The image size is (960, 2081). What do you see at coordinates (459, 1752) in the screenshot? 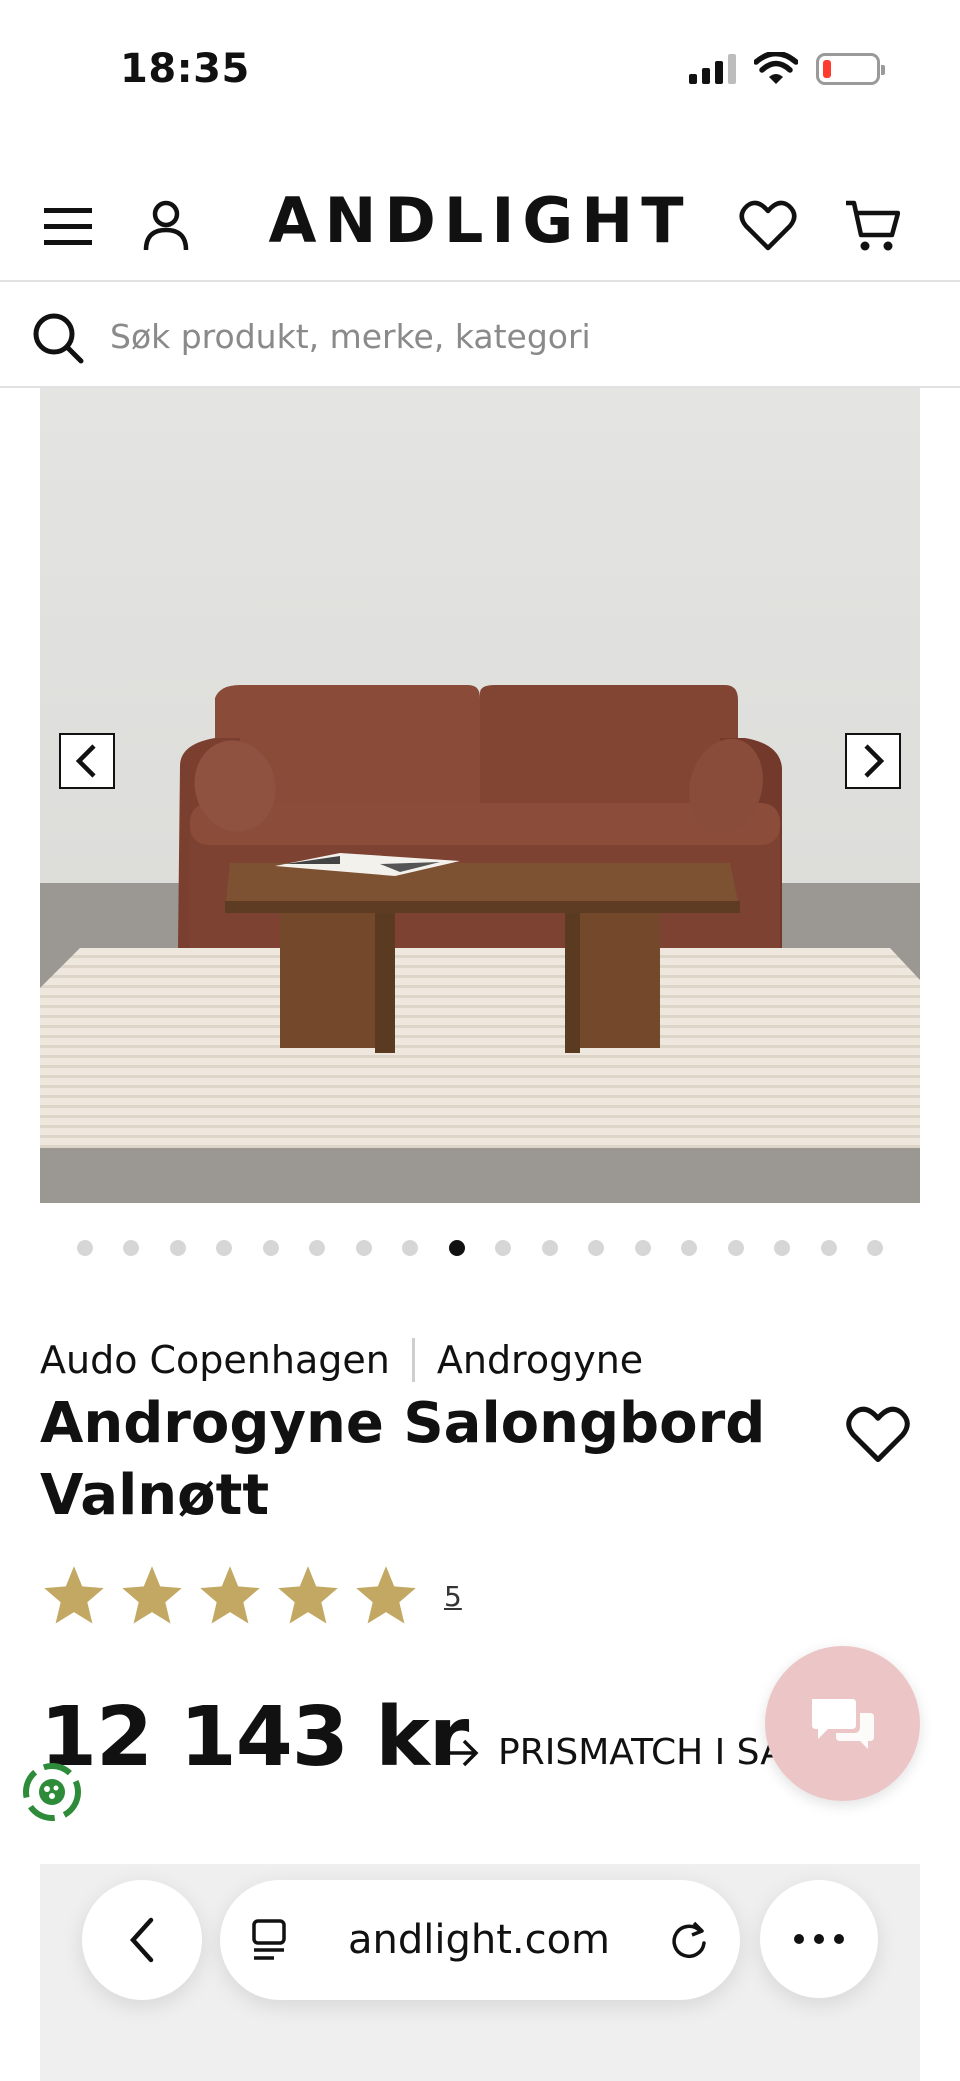
I see `arrow-right-icon` at bounding box center [459, 1752].